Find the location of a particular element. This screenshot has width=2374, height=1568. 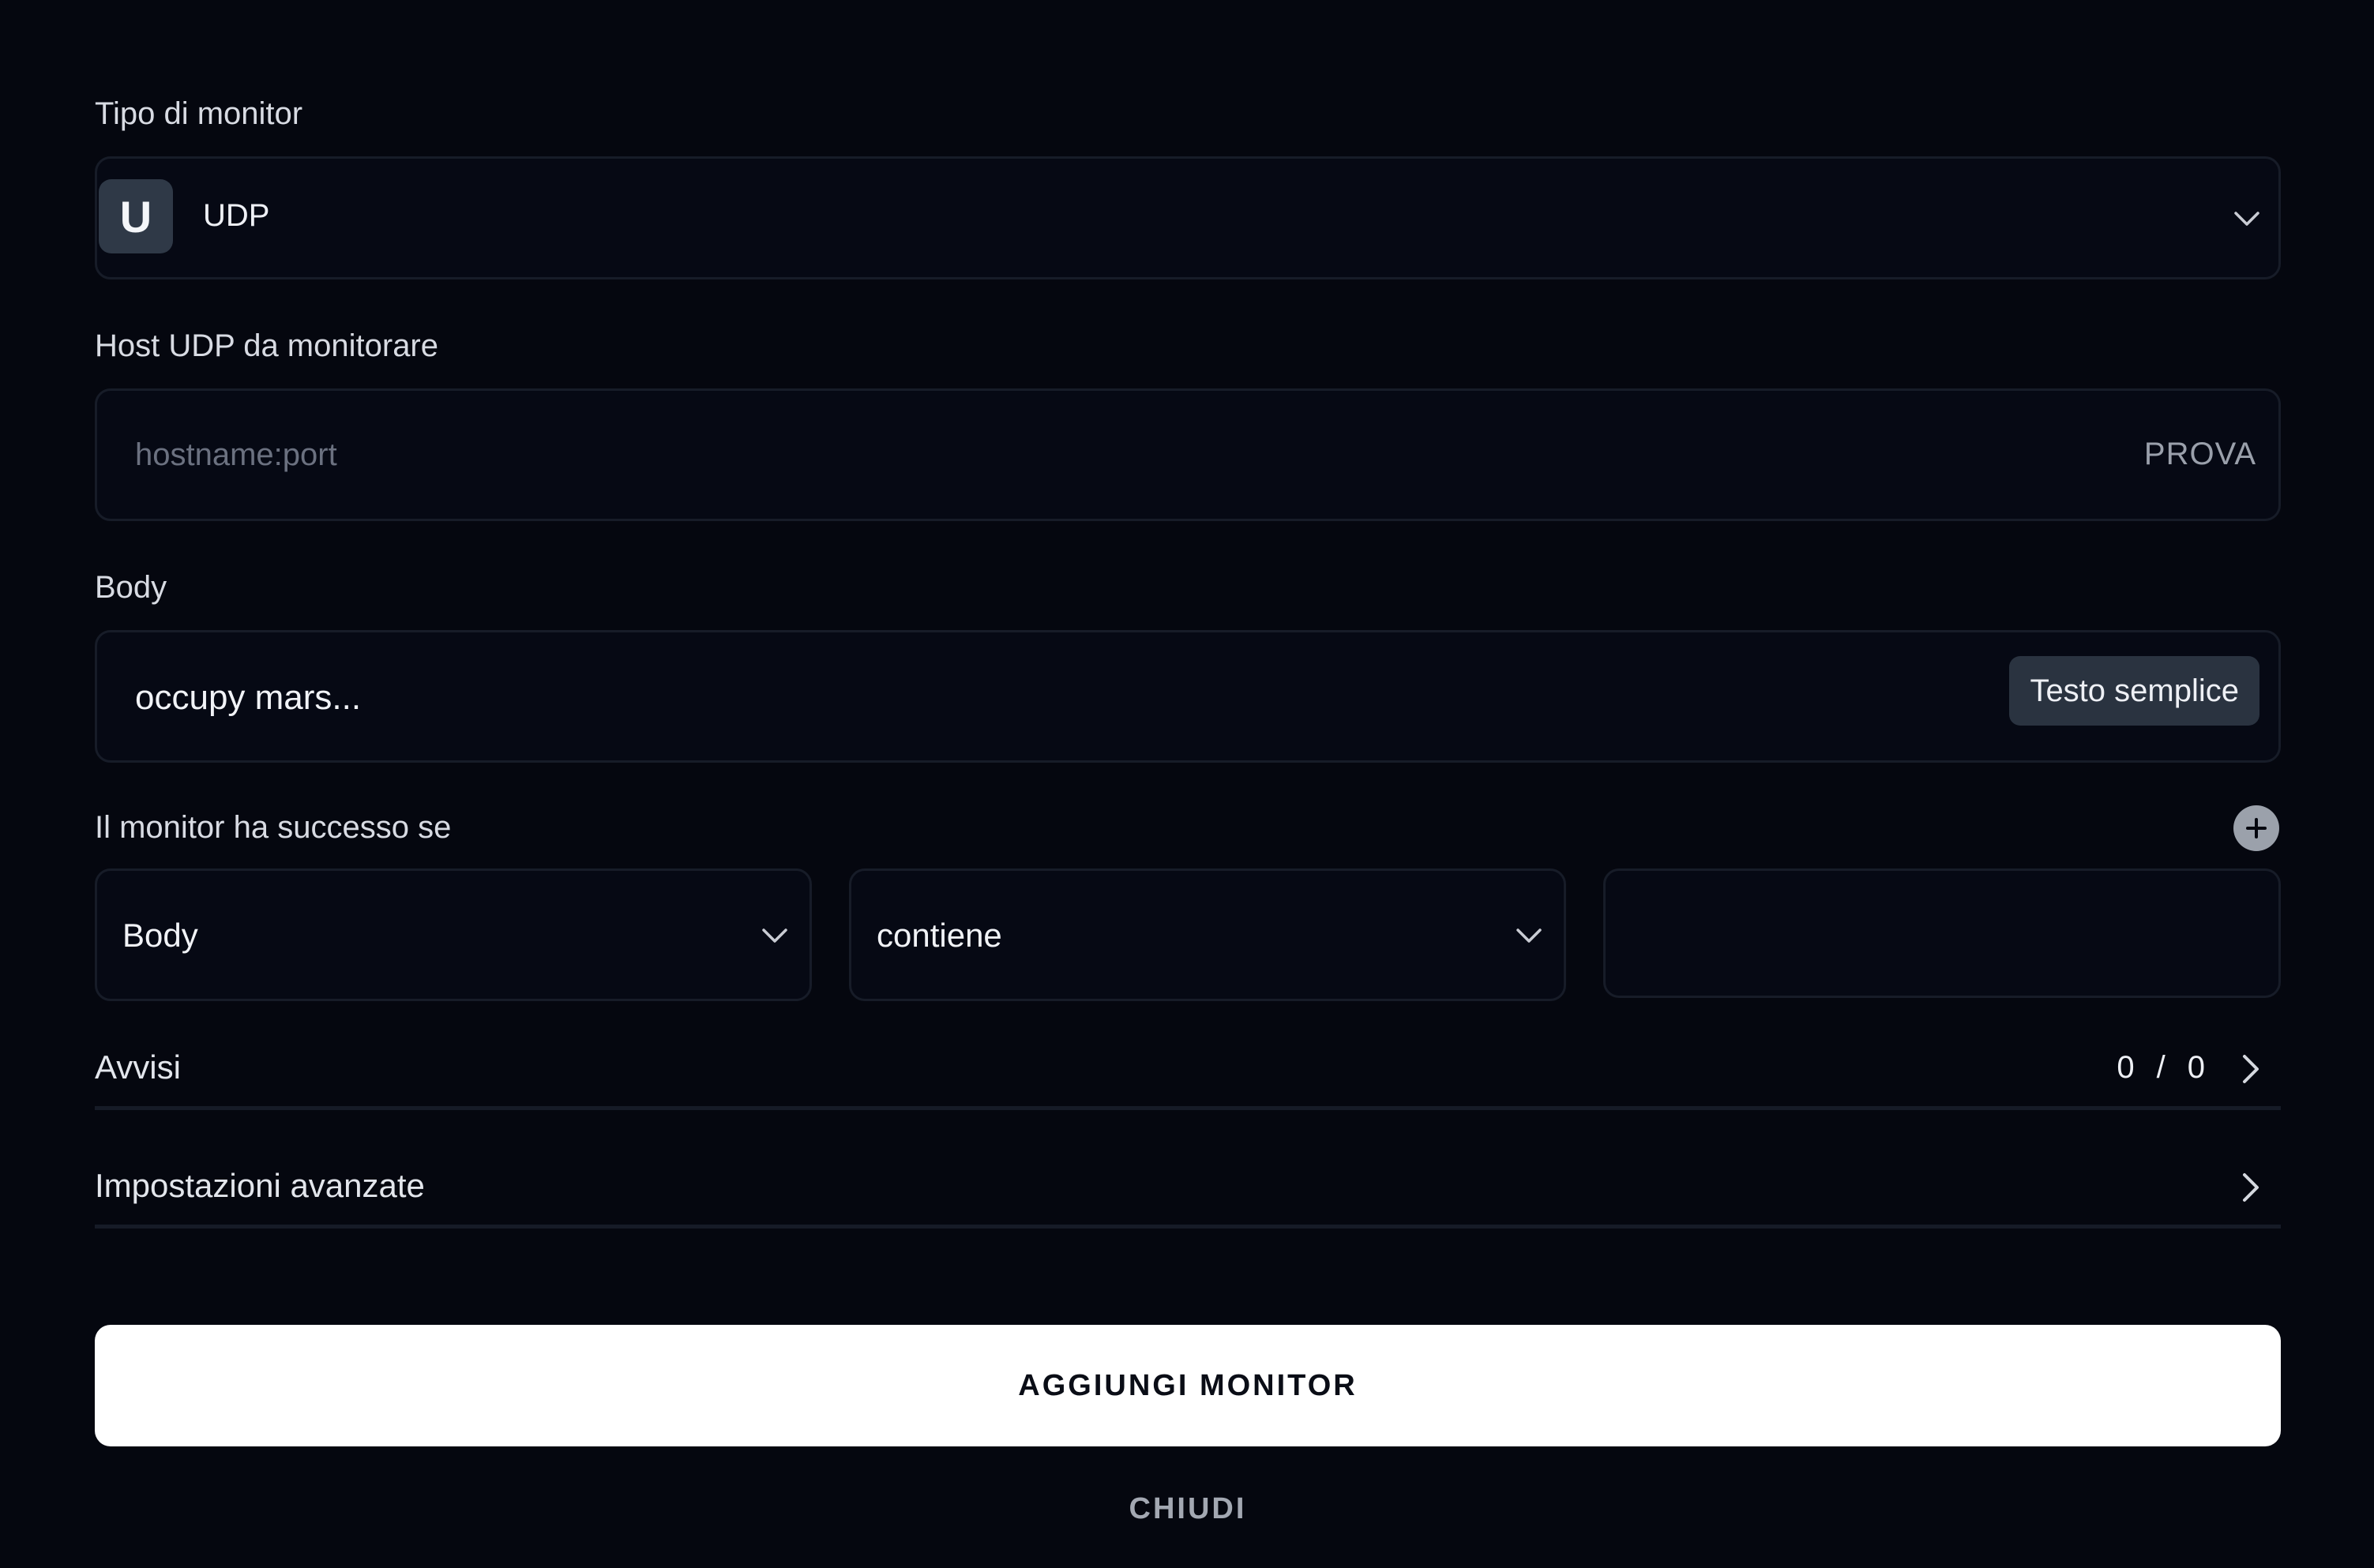

body-field: occupy mars... Testo semplice is located at coordinates (1188, 696).